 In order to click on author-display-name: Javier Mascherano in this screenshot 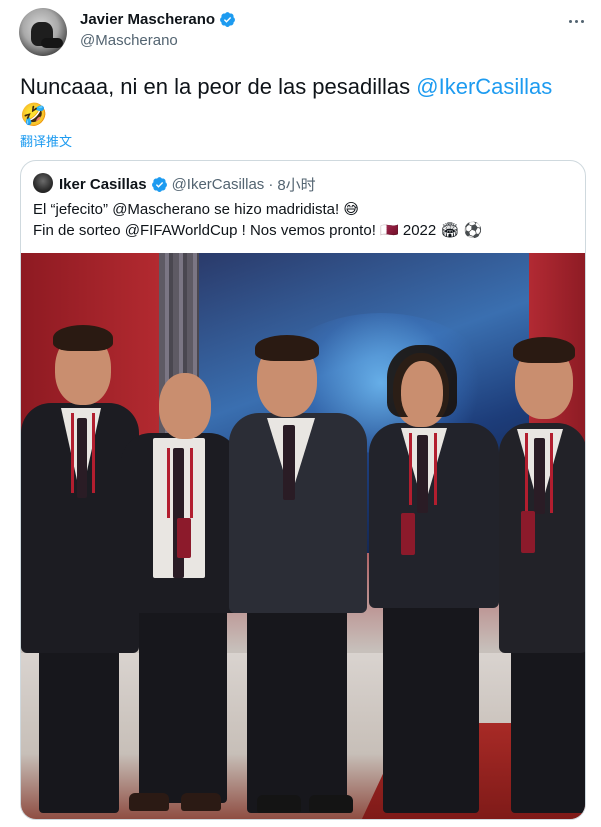, I will do `click(147, 19)`.